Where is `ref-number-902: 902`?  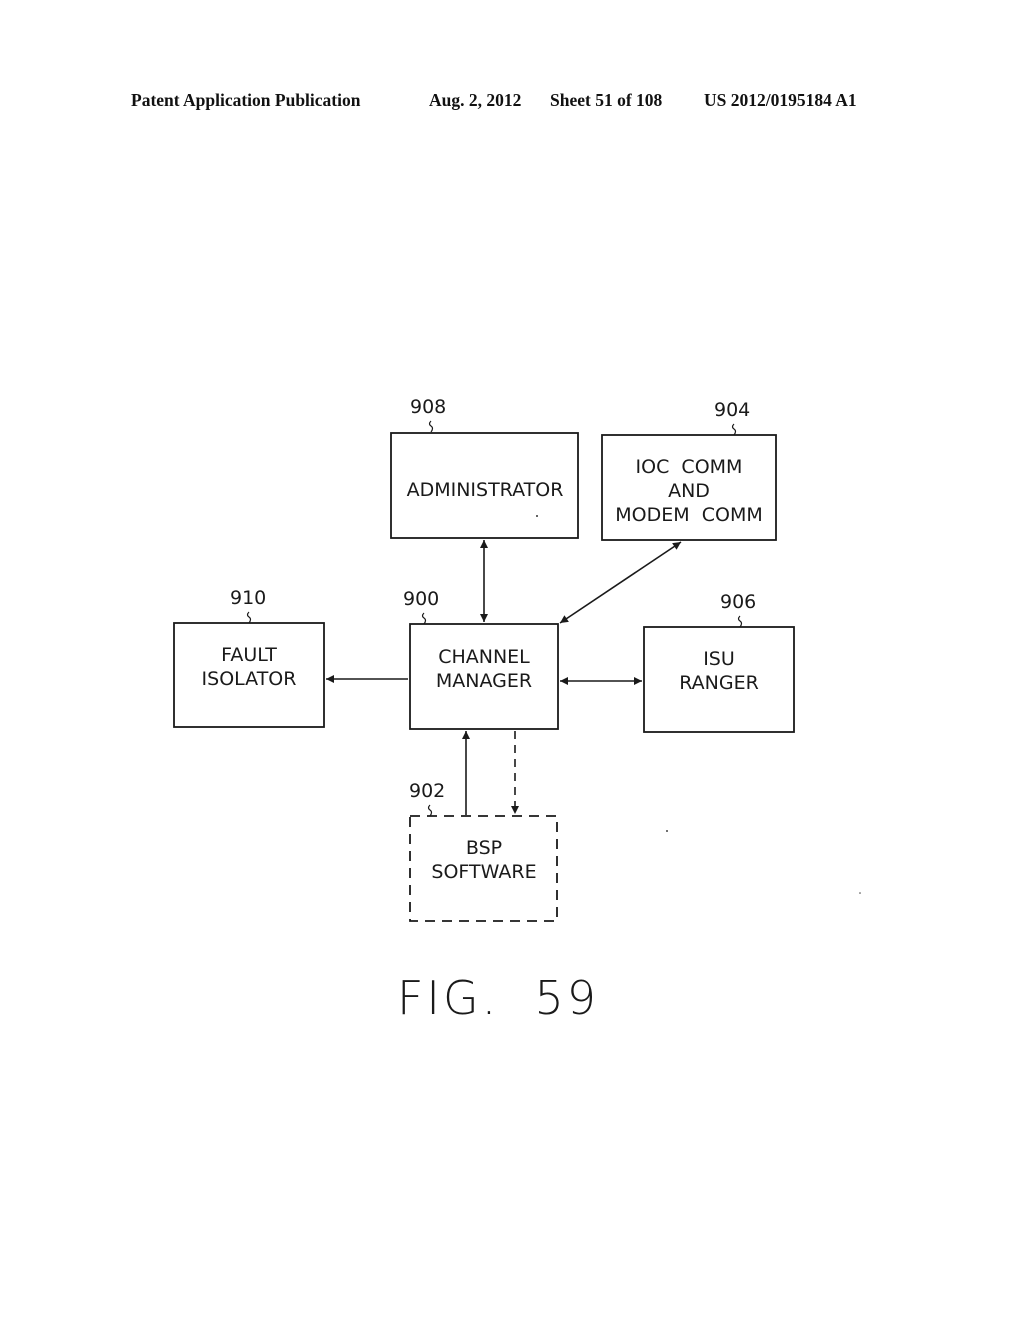 ref-number-902: 902 is located at coordinates (427, 791).